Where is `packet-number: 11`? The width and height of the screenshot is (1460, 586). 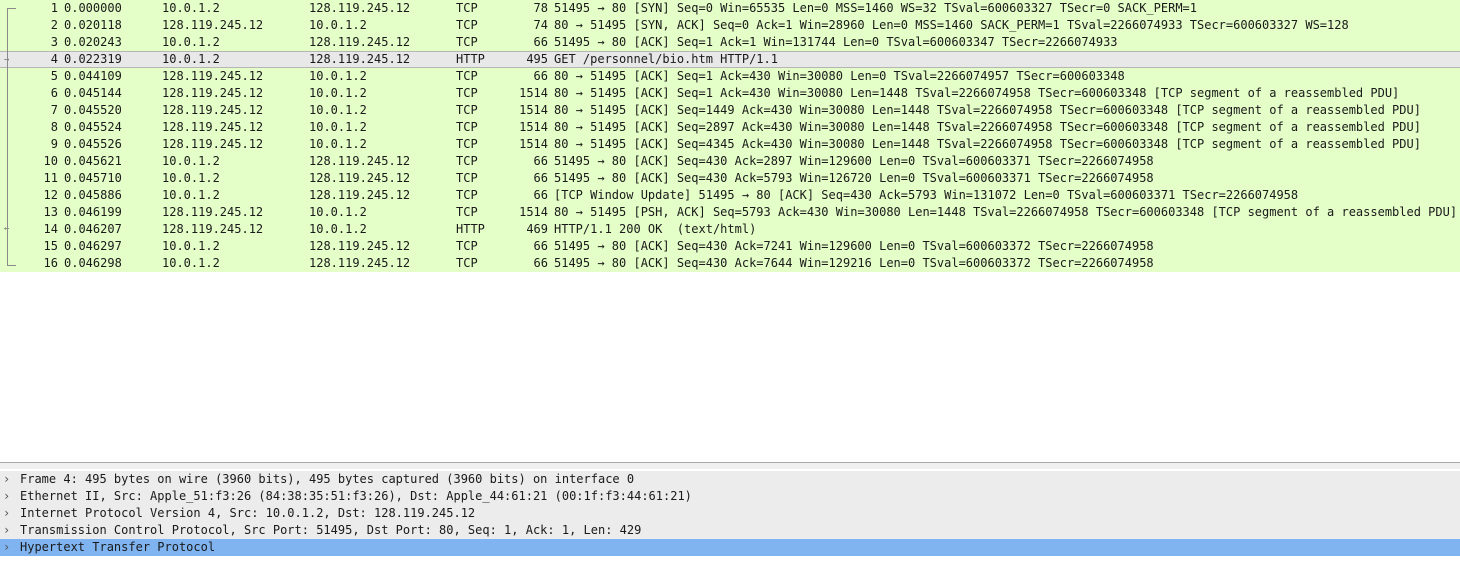
packet-number: 11 is located at coordinates (50, 178).